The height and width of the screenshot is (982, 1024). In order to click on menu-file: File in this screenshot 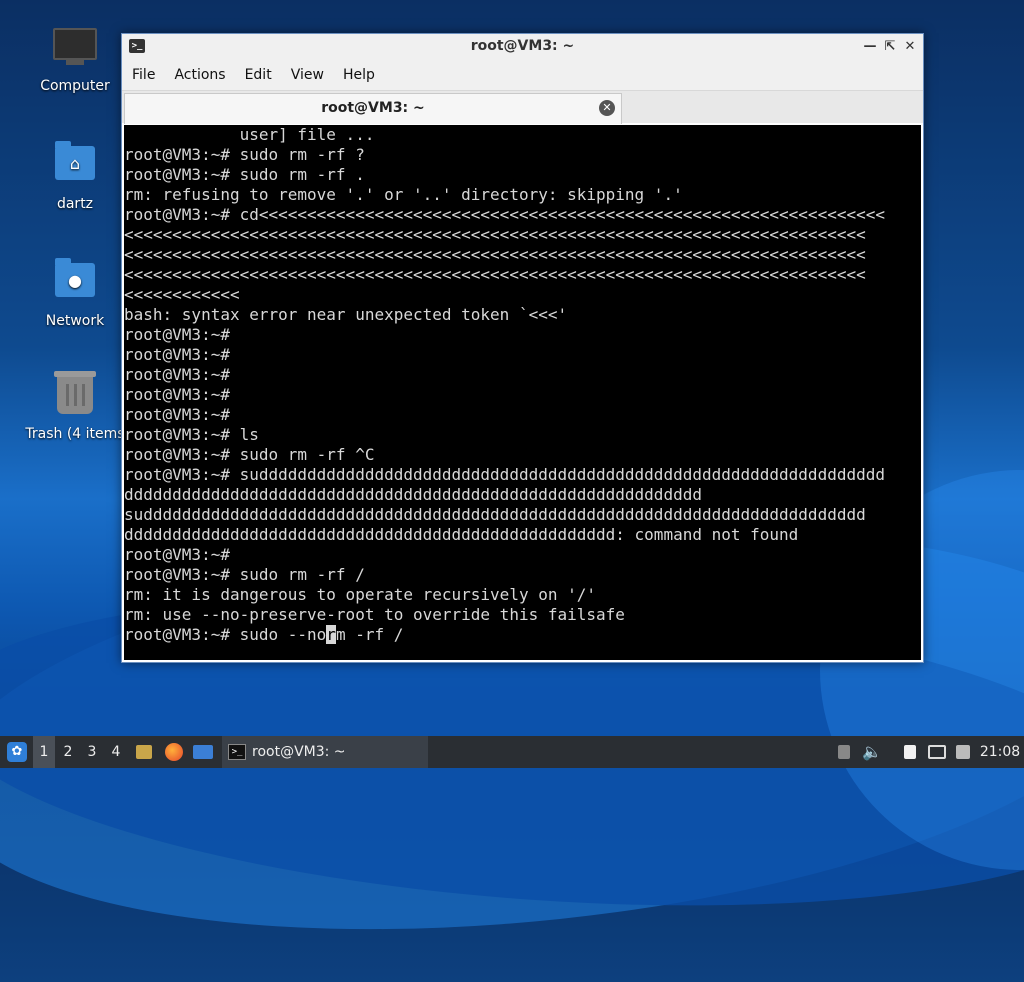, I will do `click(143, 75)`.